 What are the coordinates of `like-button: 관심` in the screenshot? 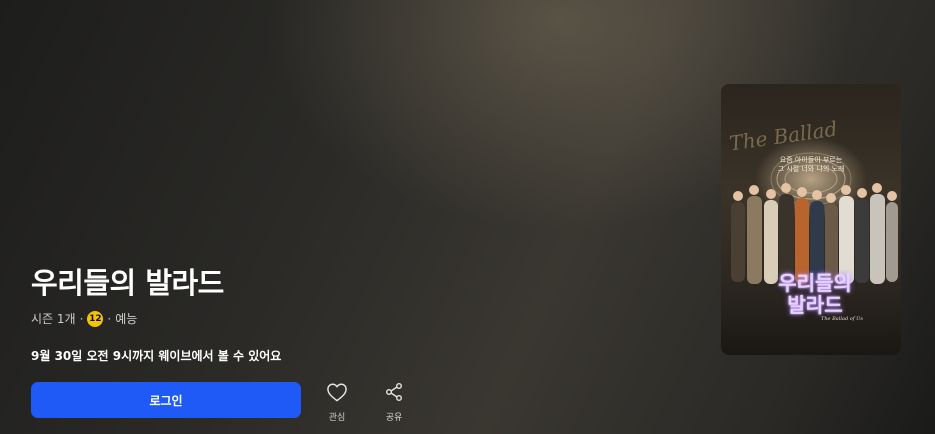 It's located at (337, 402).